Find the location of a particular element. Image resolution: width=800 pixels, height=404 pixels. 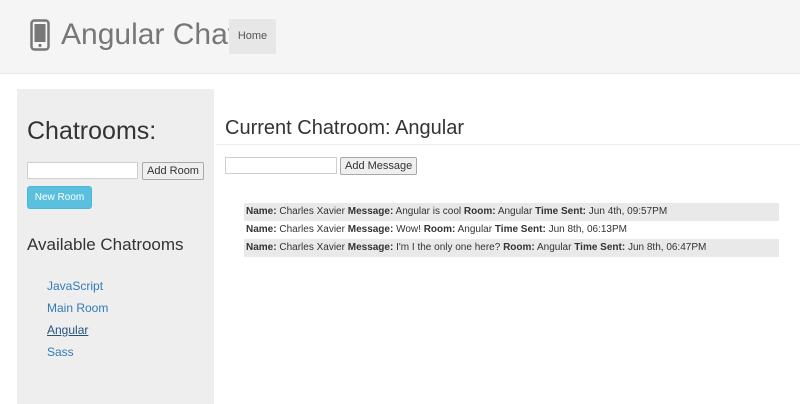

current-chatroom-title: Current Chatroom: Angular is located at coordinates (345, 128).